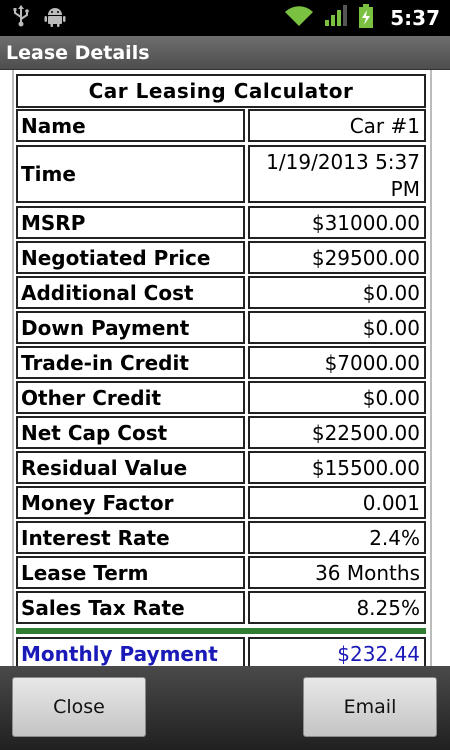 This screenshot has height=750, width=450. Describe the element at coordinates (130, 174) in the screenshot. I see `row-label-time: Time` at that location.